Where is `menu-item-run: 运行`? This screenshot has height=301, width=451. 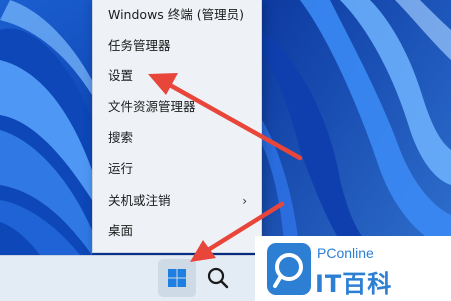 menu-item-run: 运行 is located at coordinates (177, 169).